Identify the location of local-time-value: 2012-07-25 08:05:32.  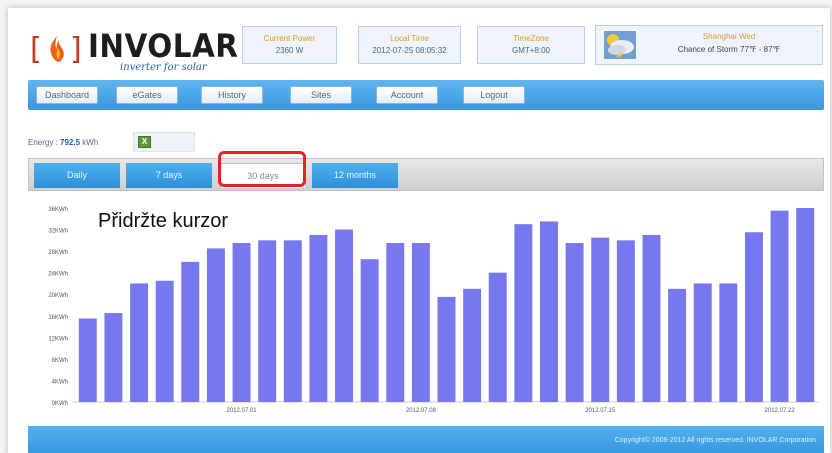
(409, 50).